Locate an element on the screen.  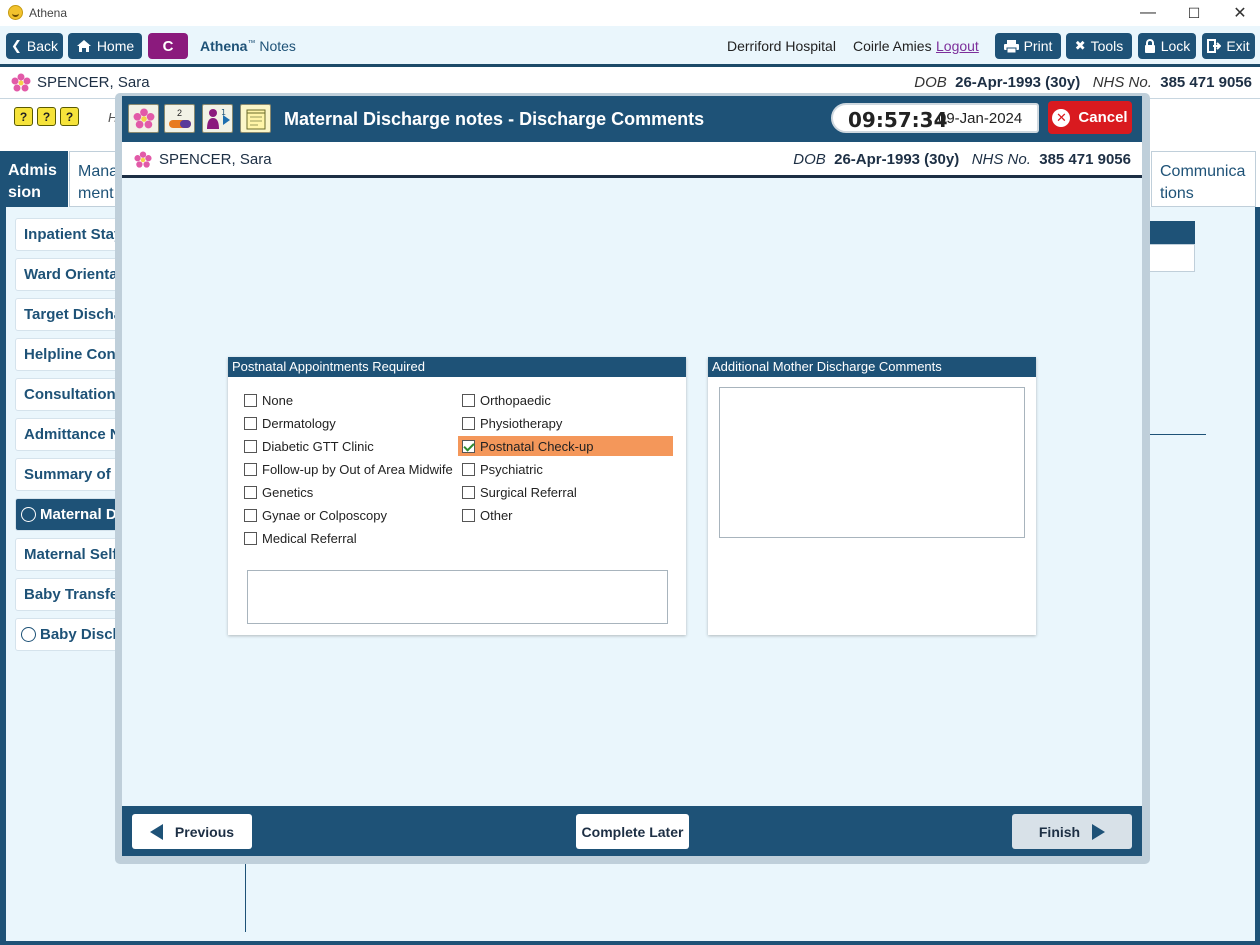
medication-icon: 2 is located at coordinates (179, 118).